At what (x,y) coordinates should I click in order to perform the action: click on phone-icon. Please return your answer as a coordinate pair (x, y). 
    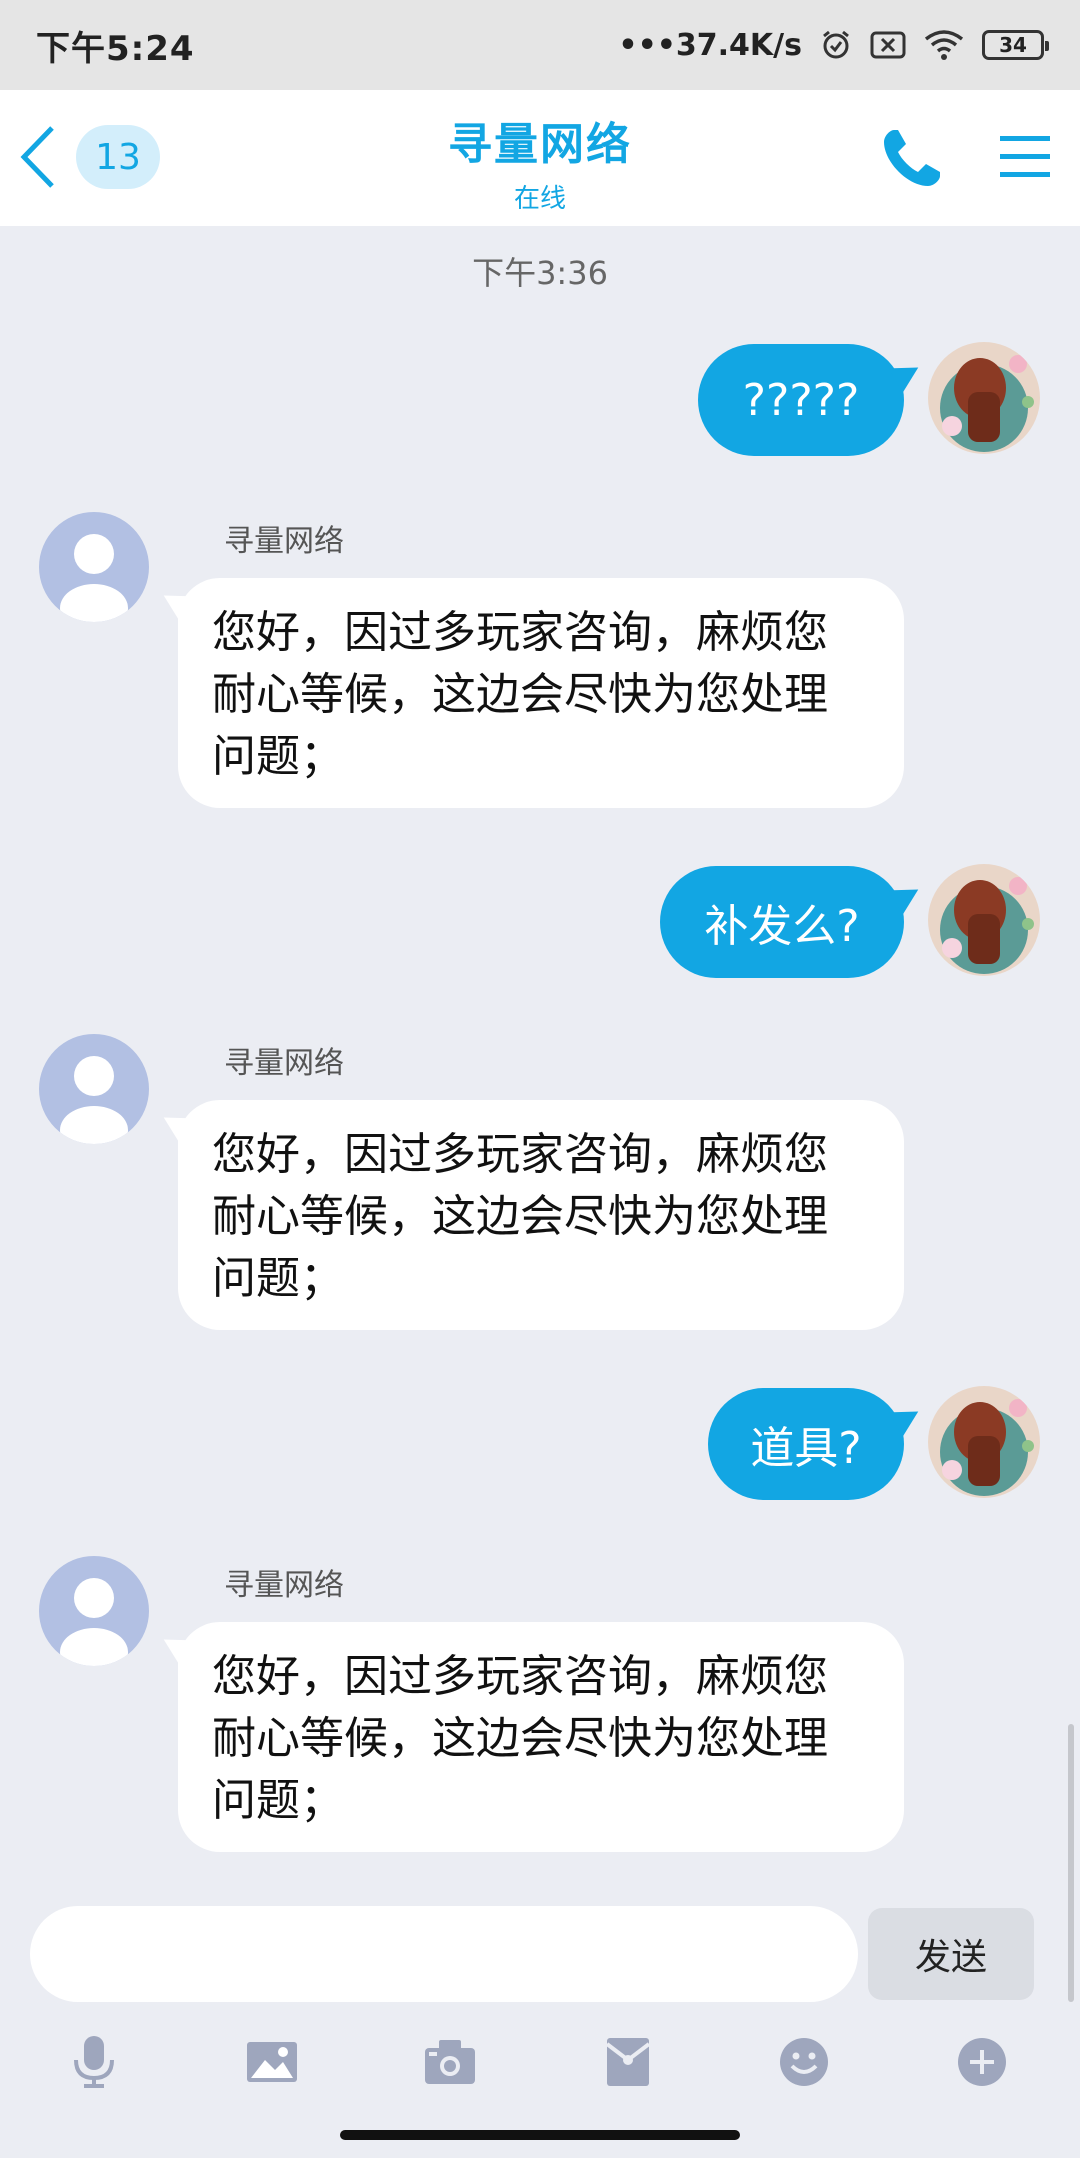
    Looking at the image, I should click on (912, 158).